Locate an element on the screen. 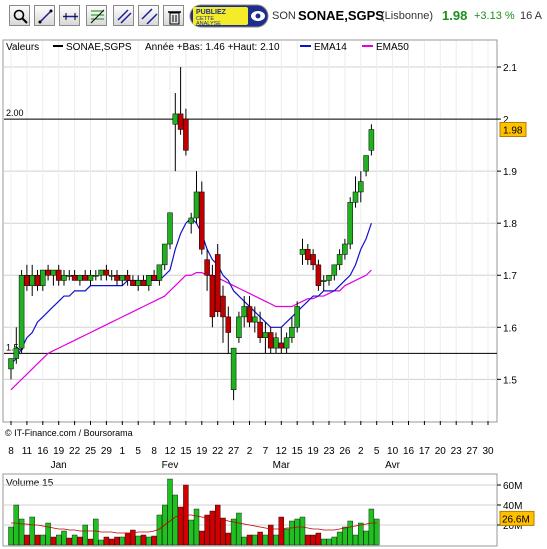 The width and height of the screenshot is (547, 549). month-label: Fev is located at coordinates (170, 465).